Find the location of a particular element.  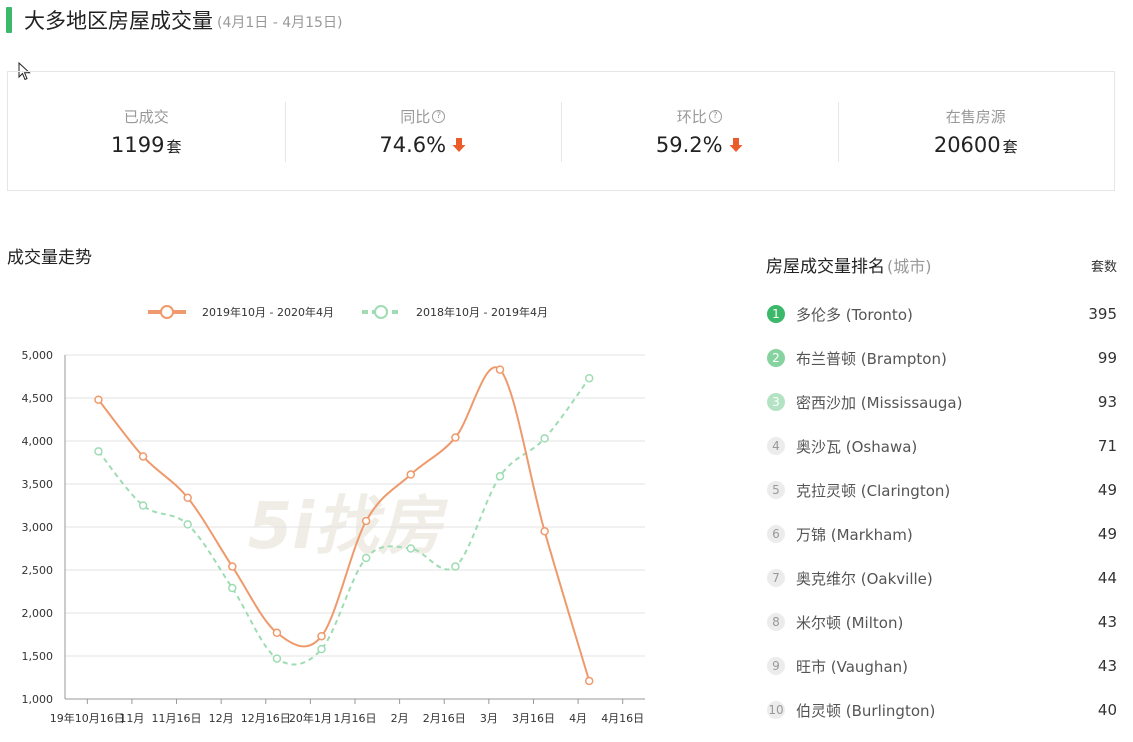

ranking-row: 4 奥沙瓦 (Oshawa) 71 is located at coordinates (941, 446).